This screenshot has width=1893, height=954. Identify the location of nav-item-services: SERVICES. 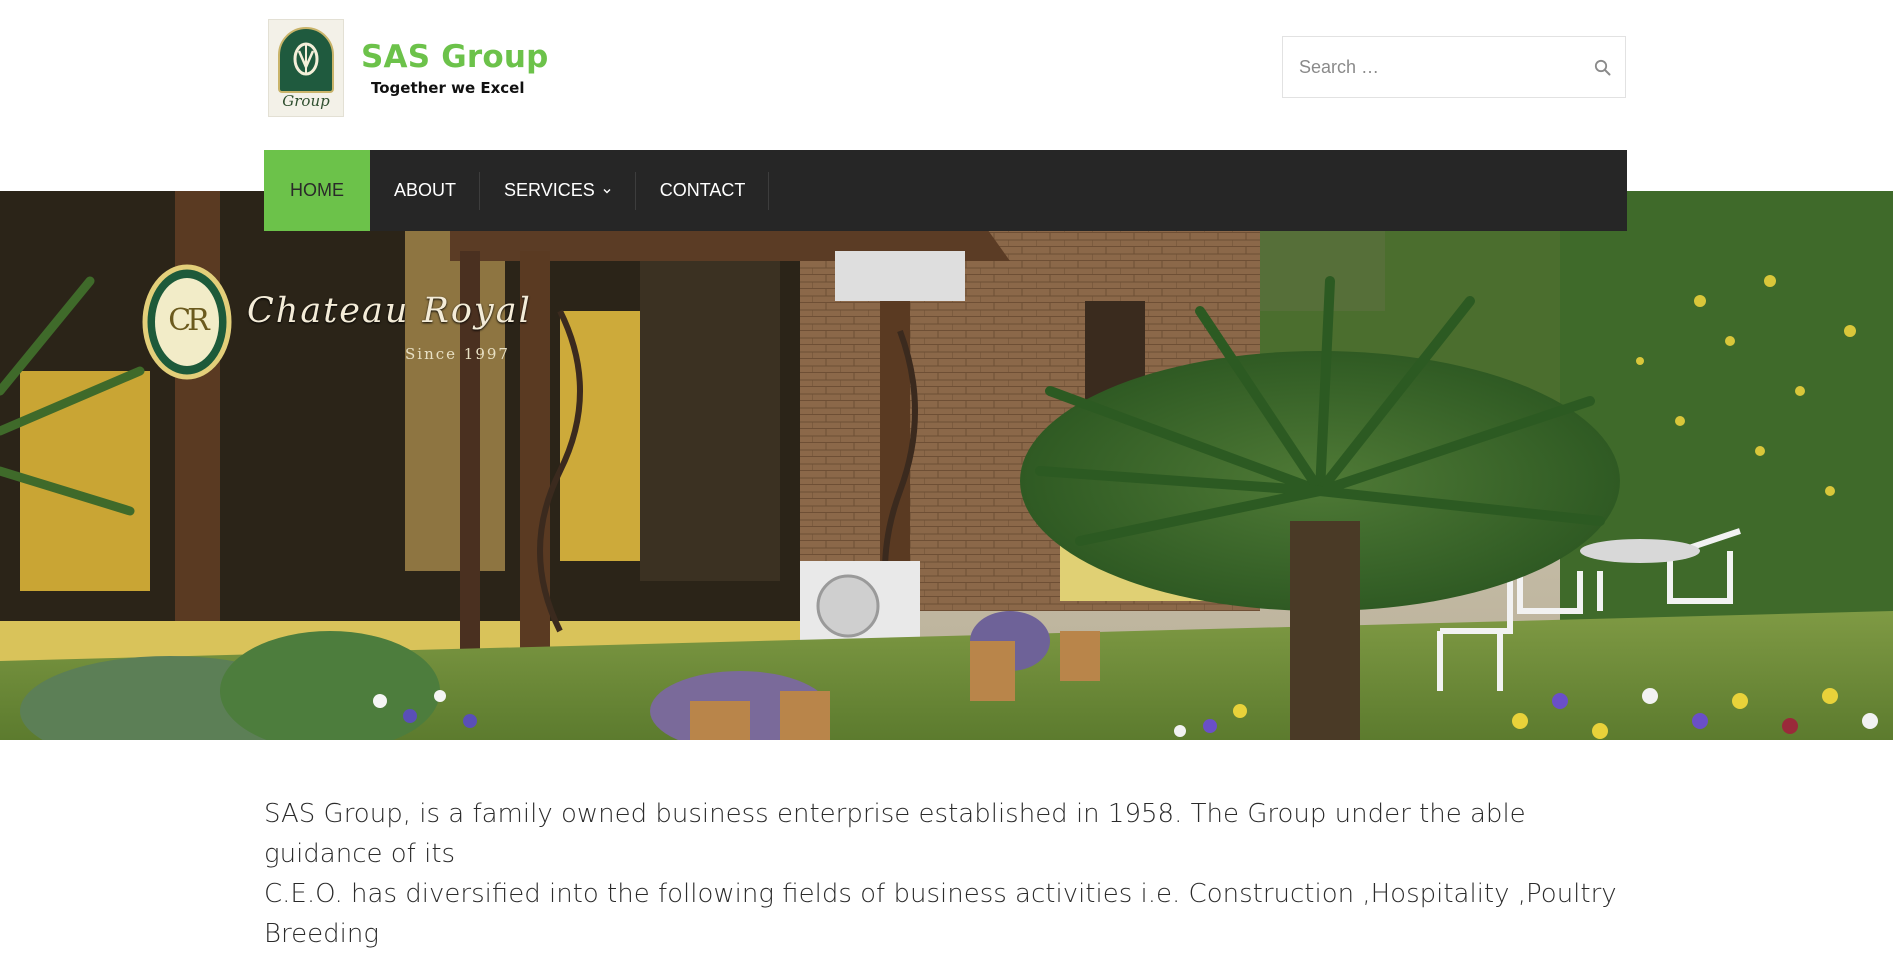
(558, 190).